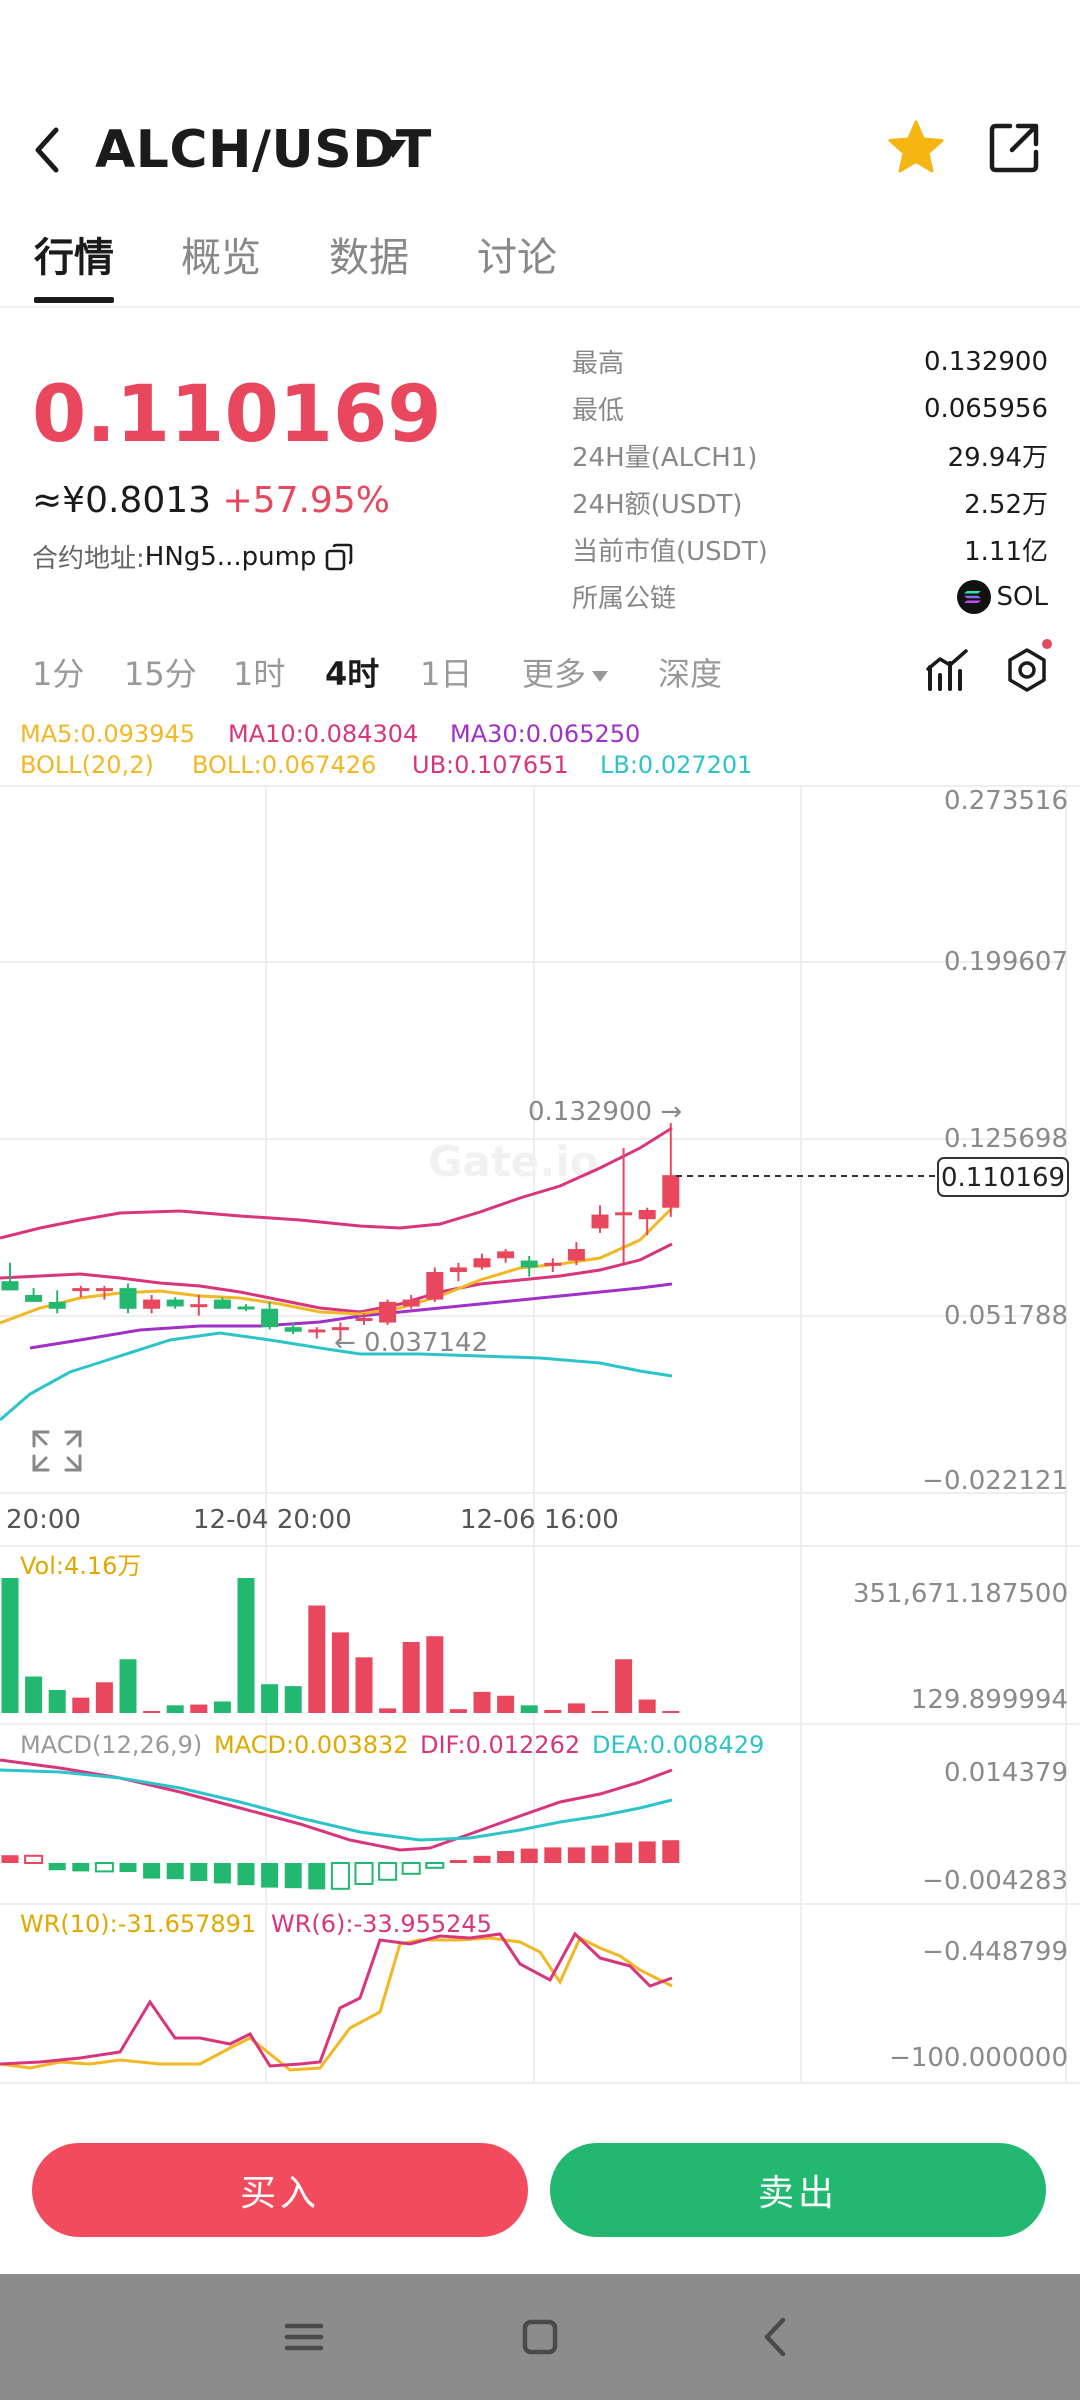 The width and height of the screenshot is (1080, 2400). What do you see at coordinates (1047, 644) in the screenshot?
I see `notification-dot` at bounding box center [1047, 644].